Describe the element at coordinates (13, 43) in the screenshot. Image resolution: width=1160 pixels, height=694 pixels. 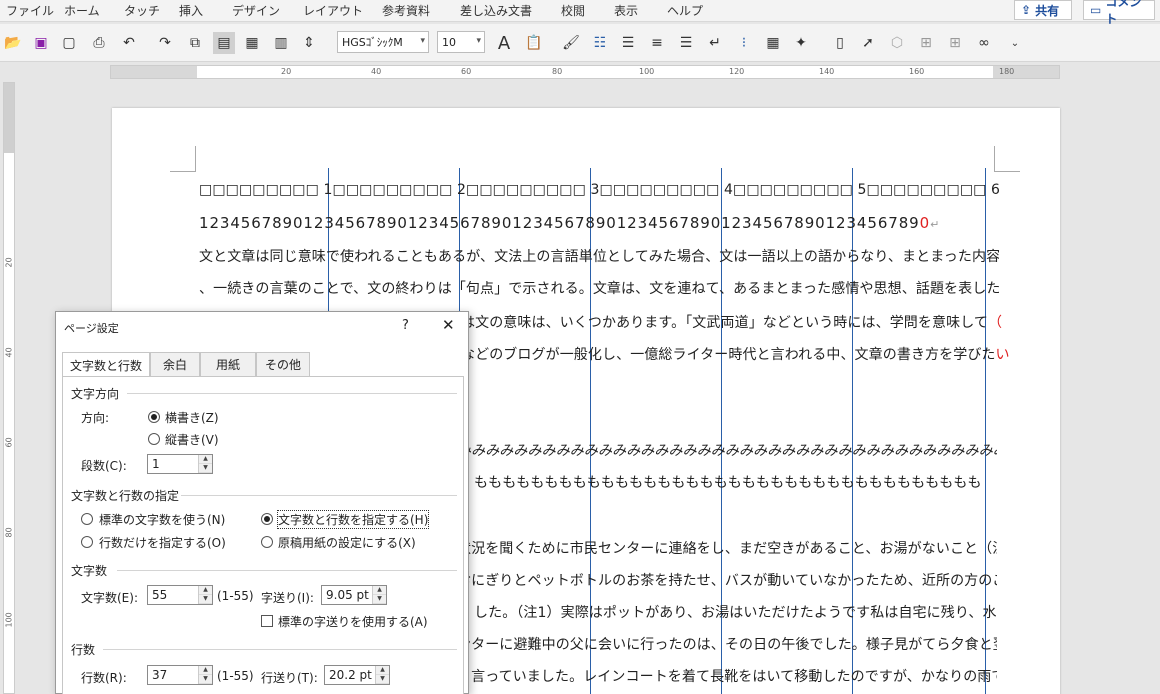
I see `open-folder-icon: 📂` at that location.